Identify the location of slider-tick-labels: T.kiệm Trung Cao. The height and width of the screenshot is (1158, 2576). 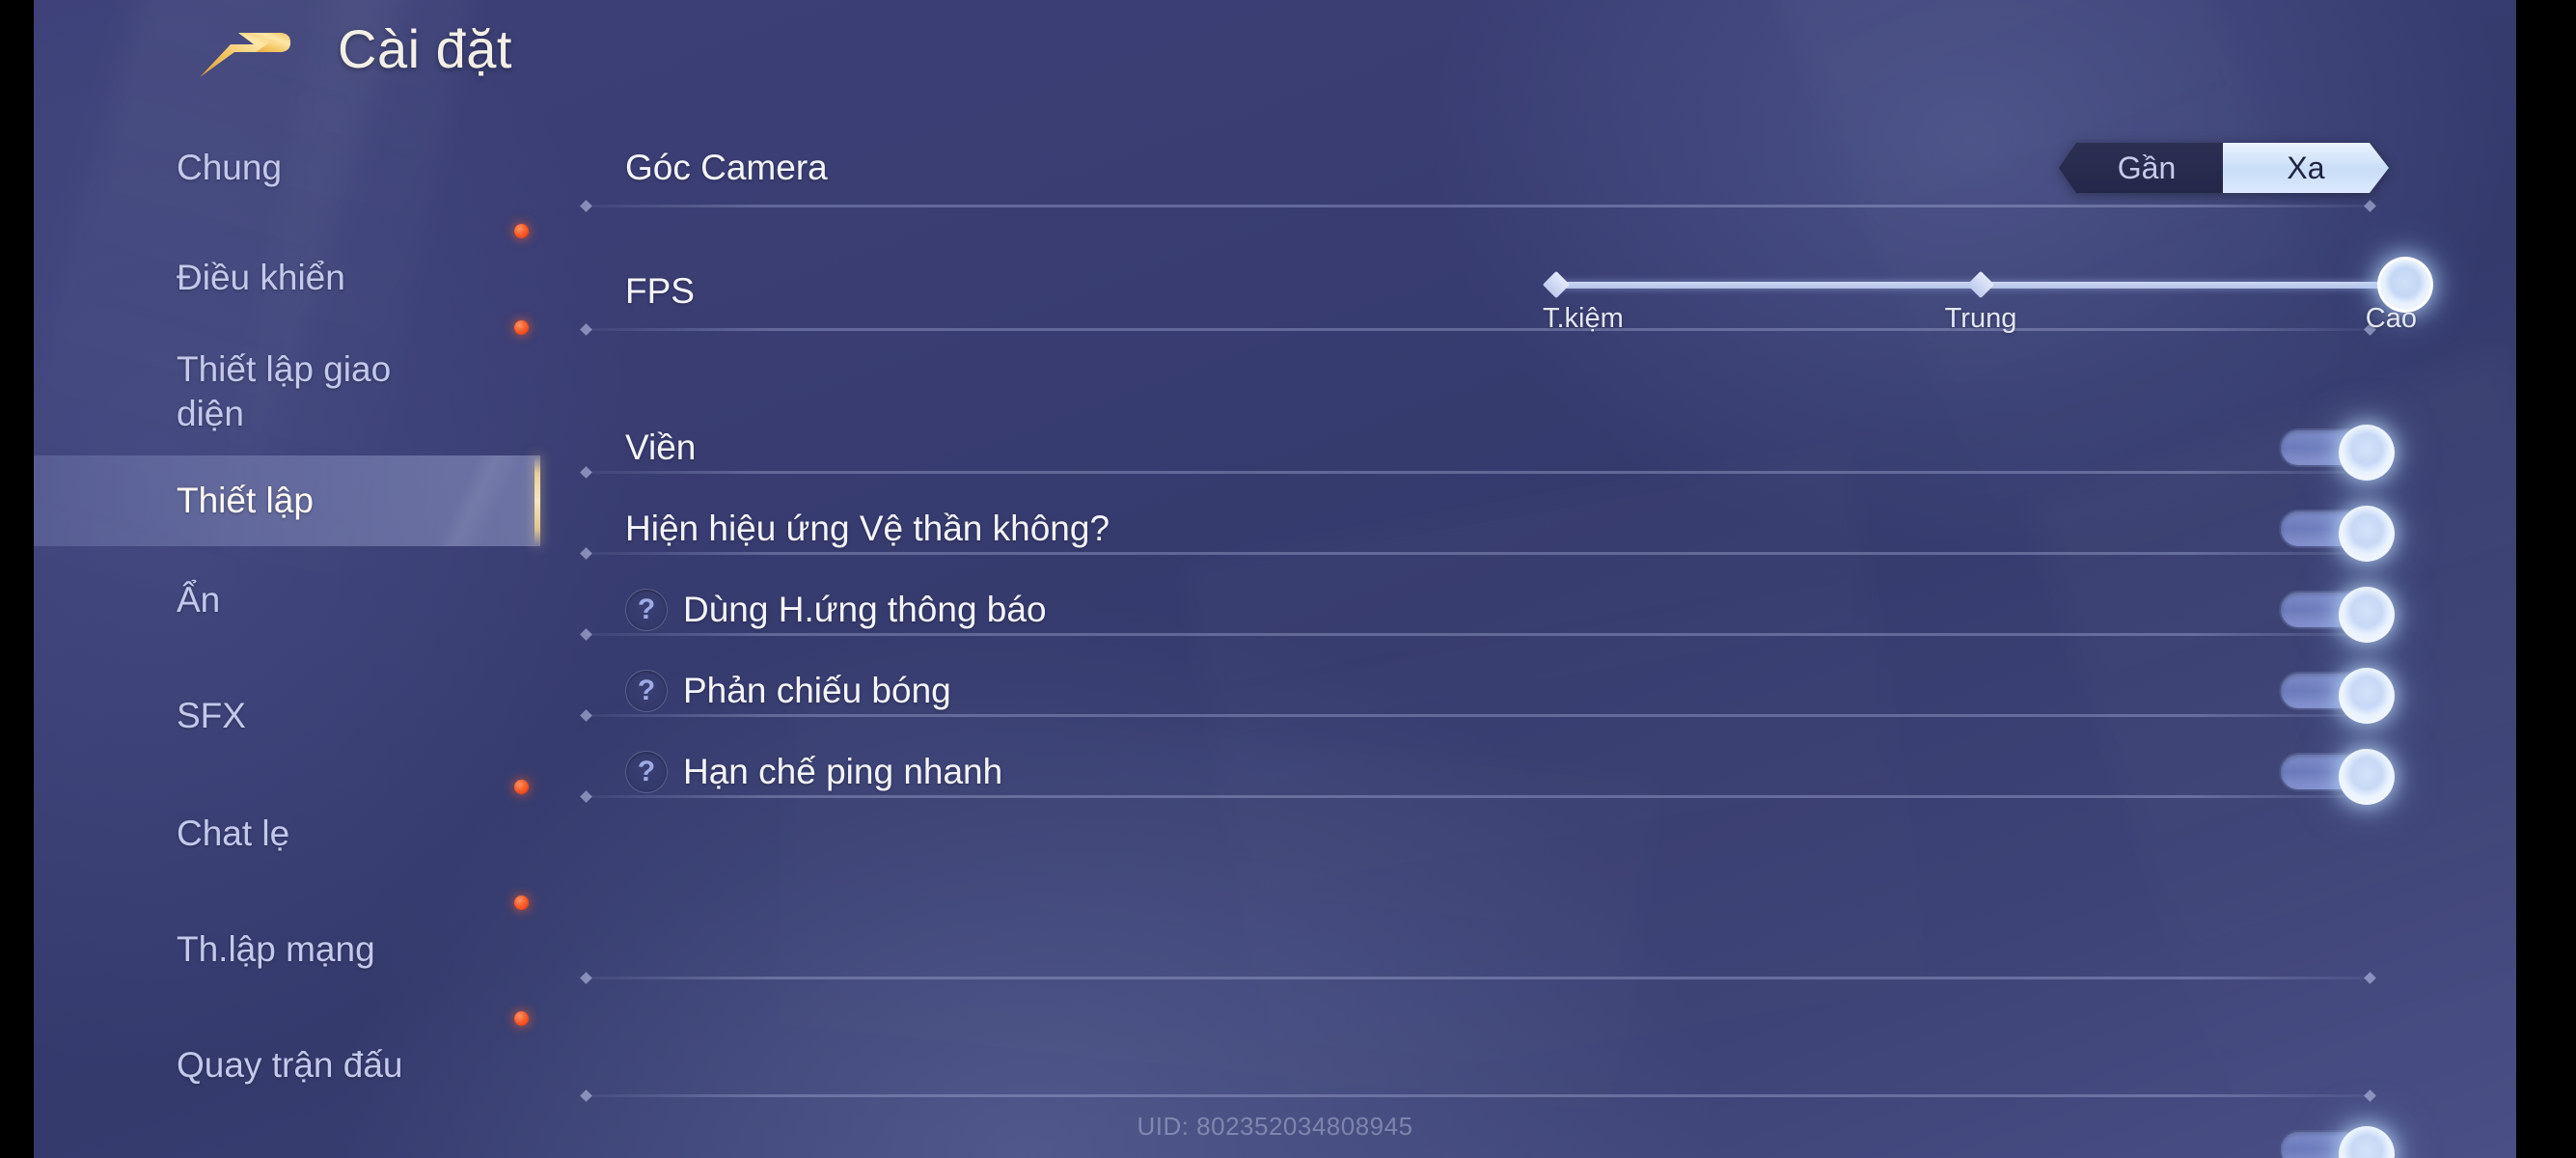
(1980, 318).